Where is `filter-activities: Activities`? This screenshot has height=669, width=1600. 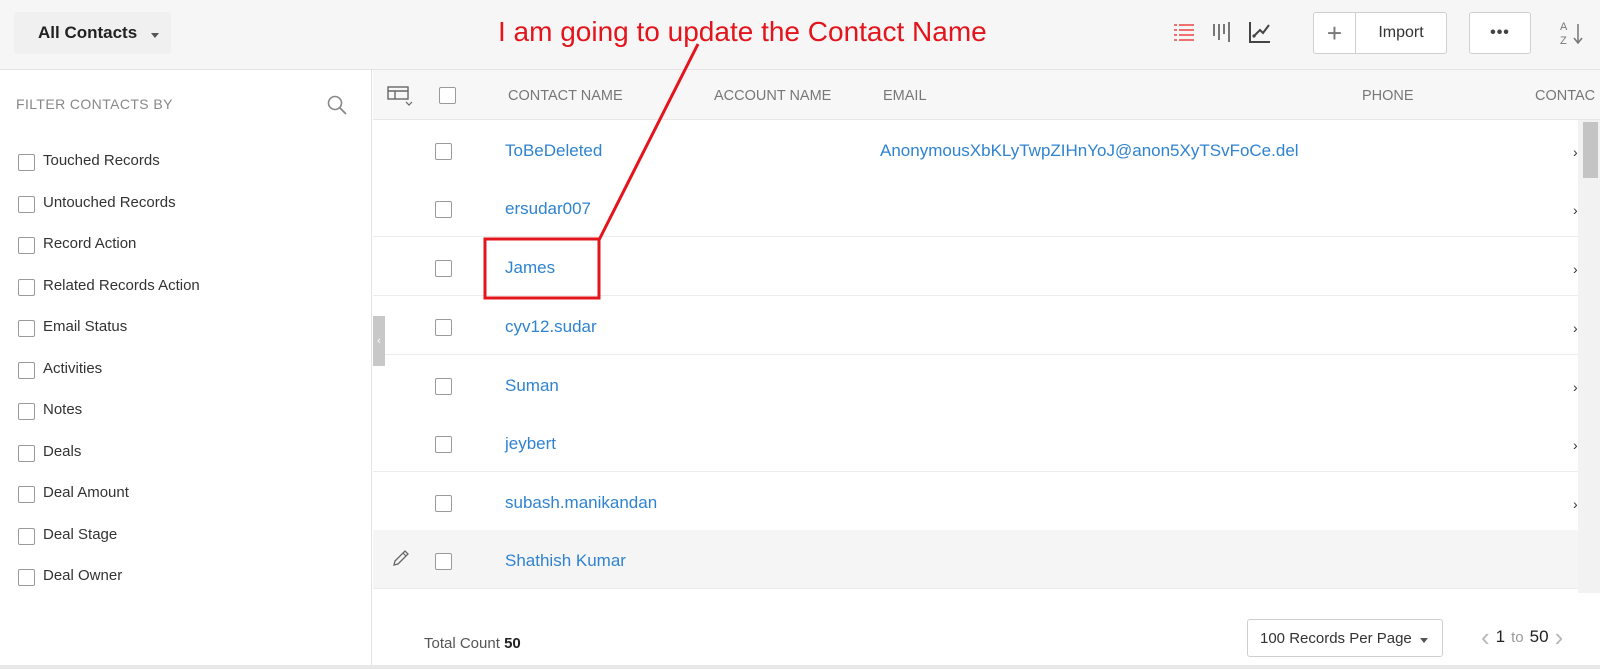
filter-activities: Activities is located at coordinates (109, 369).